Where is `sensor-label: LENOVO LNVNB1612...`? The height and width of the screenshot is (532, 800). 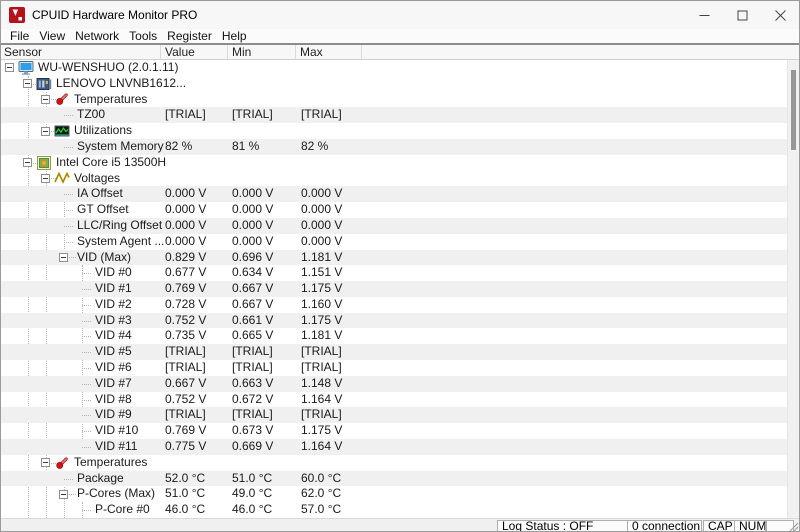 sensor-label: LENOVO LNVNB1612... is located at coordinates (121, 82).